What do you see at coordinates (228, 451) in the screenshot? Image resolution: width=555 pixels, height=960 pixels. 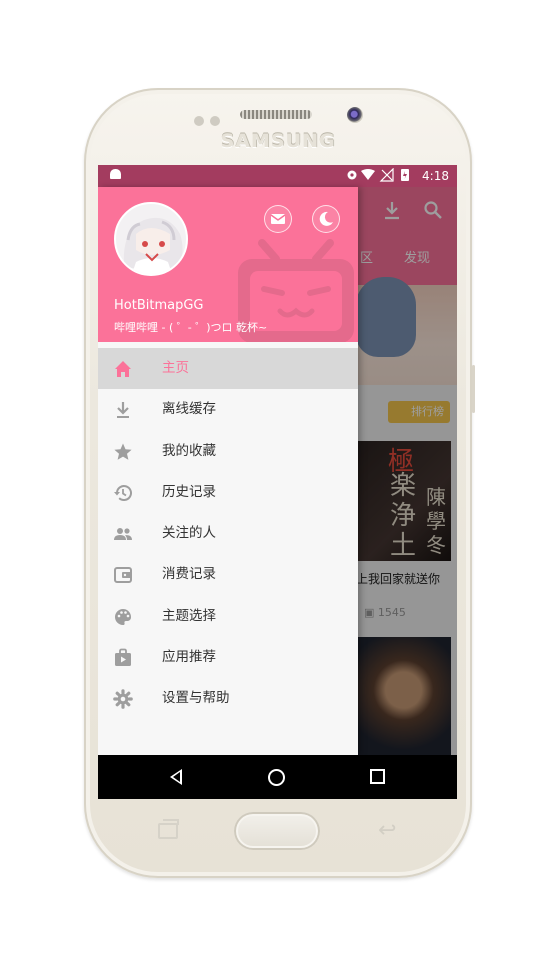 I see `menu-item-favorites: 我的收藏` at bounding box center [228, 451].